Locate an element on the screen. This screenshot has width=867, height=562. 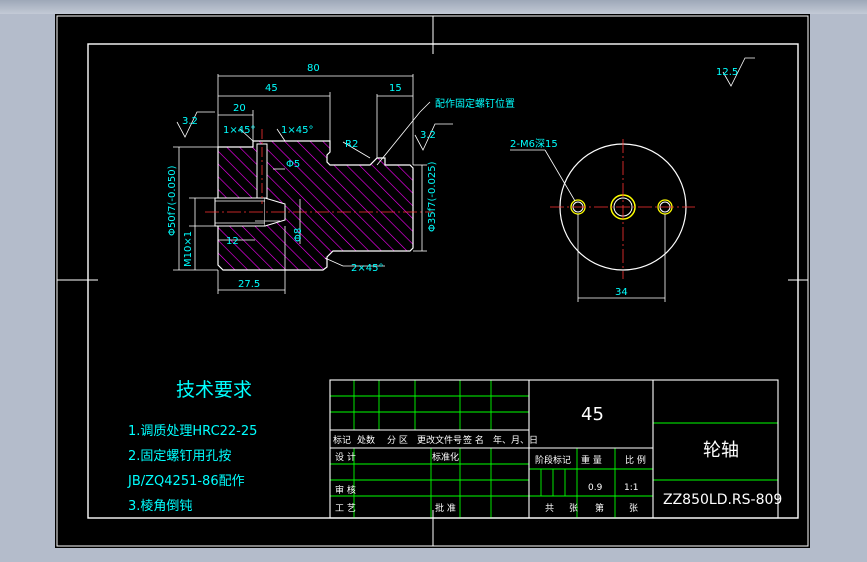
tb-weight: 0.9 is located at coordinates (595, 488).